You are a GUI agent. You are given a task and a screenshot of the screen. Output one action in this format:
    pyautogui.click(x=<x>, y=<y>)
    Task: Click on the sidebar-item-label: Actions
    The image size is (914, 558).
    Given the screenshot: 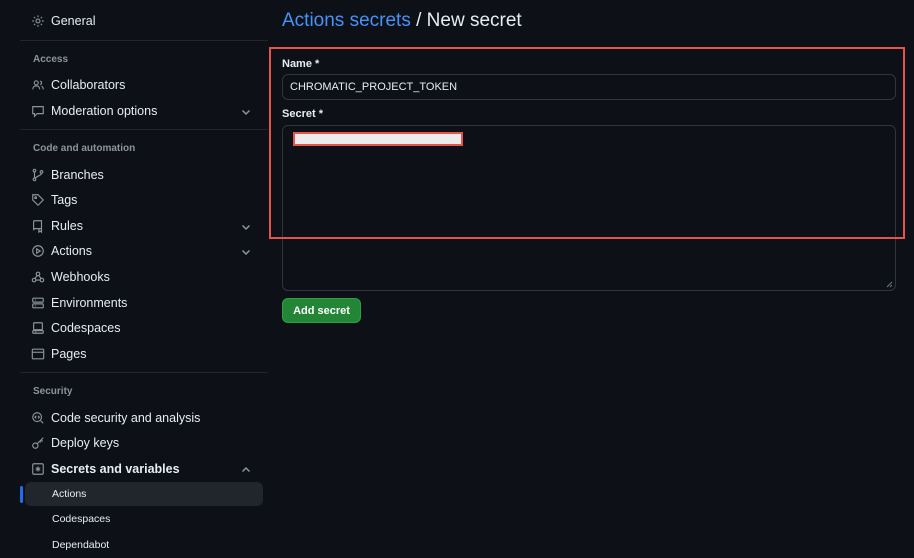 What is the action you would take?
    pyautogui.click(x=71, y=251)
    